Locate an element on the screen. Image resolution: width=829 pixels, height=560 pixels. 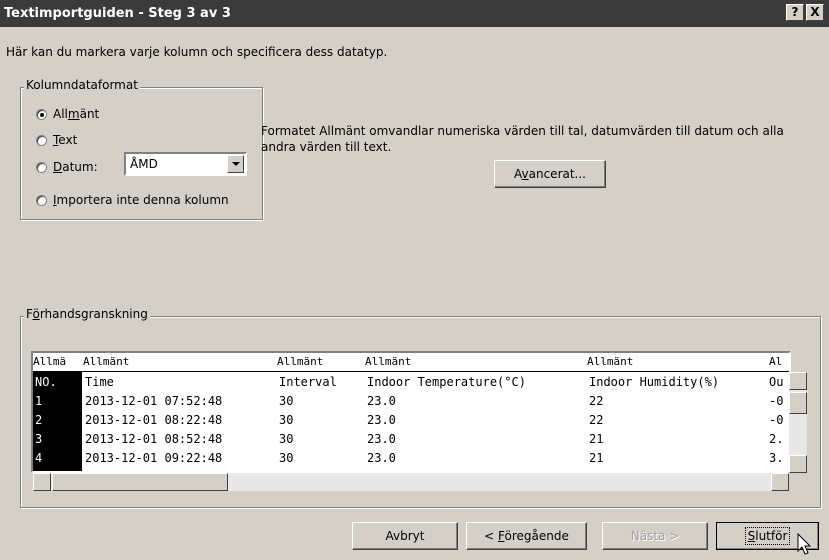
vertical-scrollbar is located at coordinates (798, 422).